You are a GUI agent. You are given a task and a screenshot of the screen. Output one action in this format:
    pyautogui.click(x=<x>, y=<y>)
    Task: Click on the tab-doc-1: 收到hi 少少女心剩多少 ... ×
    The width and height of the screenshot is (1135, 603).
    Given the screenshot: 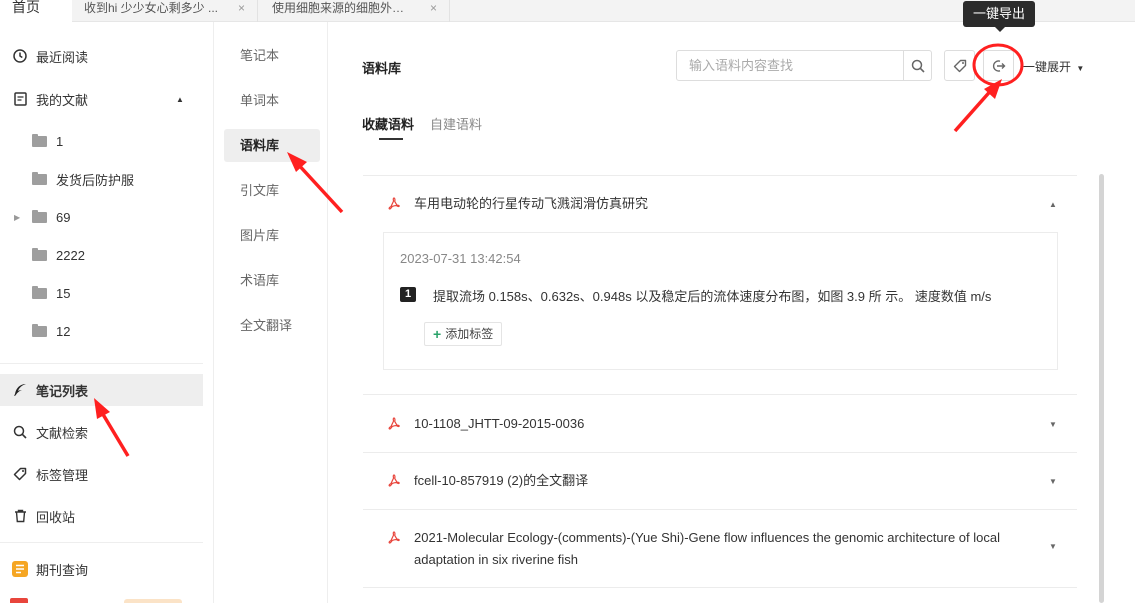 What is the action you would take?
    pyautogui.click(x=166, y=11)
    